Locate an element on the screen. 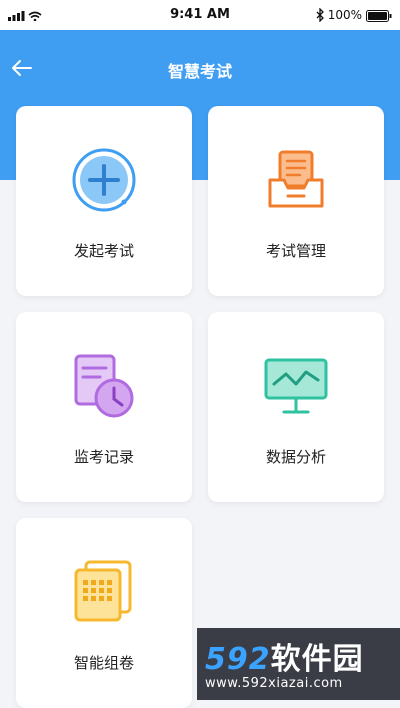 The image size is (400, 708). menu-label: 智能组卷 is located at coordinates (103, 663).